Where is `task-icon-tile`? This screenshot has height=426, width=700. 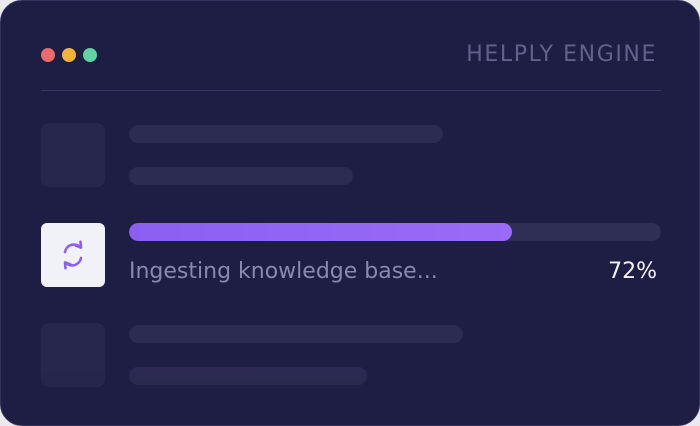 task-icon-tile is located at coordinates (73, 255).